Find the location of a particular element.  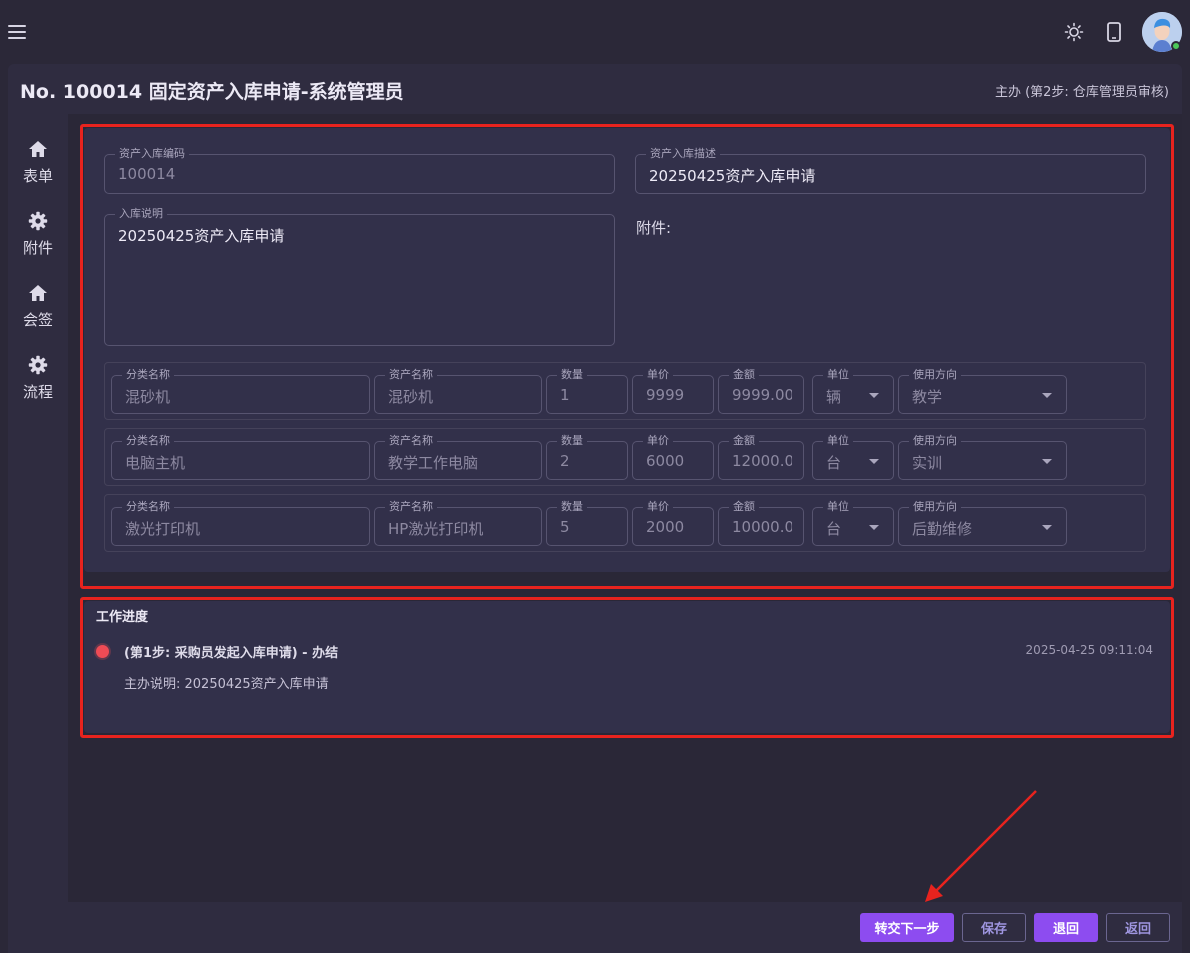

field-value: 1 is located at coordinates (565, 395).